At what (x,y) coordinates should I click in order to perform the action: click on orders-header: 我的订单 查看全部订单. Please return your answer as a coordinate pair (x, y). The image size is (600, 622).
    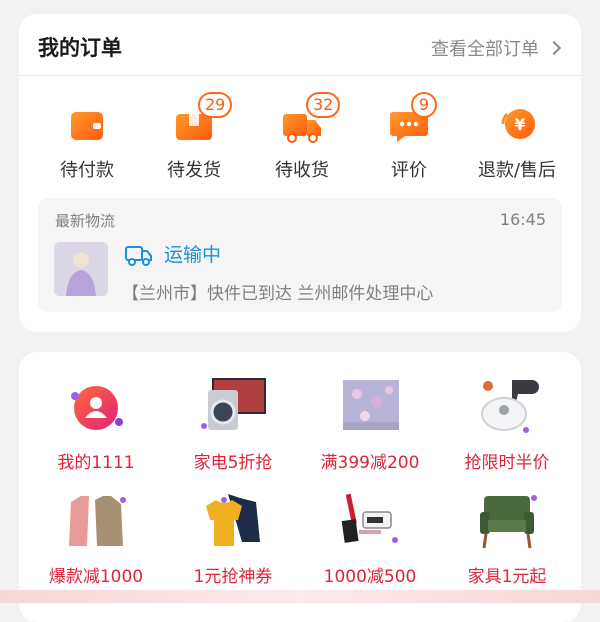
    Looking at the image, I should click on (300, 45).